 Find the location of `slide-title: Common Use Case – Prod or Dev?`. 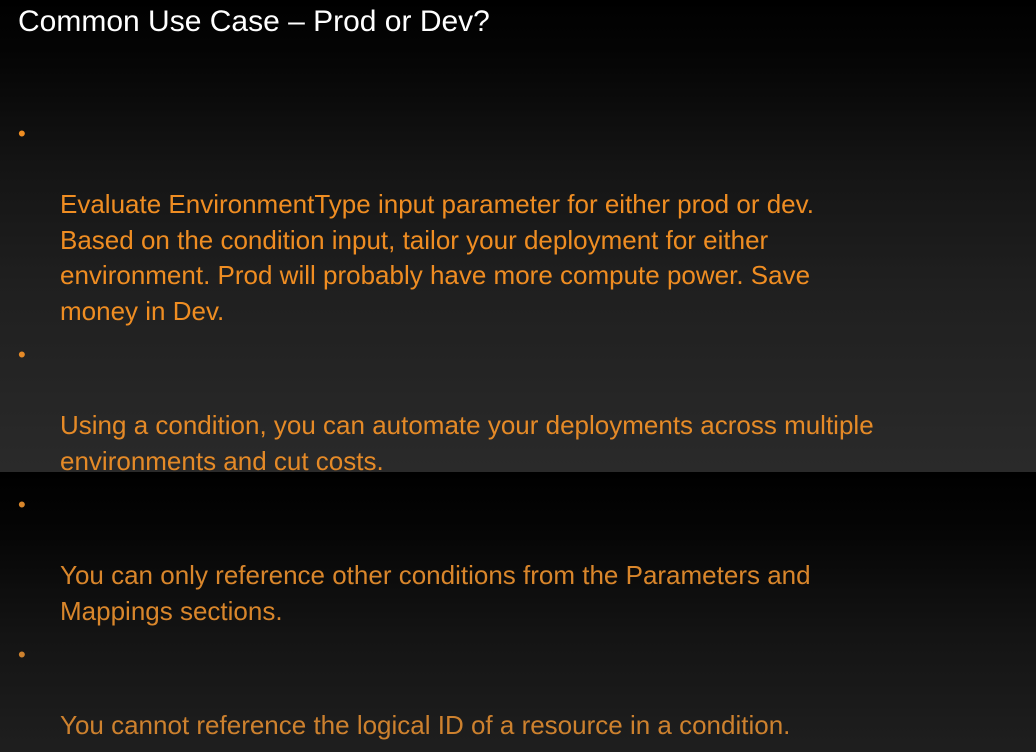

slide-title: Common Use Case – Prod or Dev? is located at coordinates (254, 21).